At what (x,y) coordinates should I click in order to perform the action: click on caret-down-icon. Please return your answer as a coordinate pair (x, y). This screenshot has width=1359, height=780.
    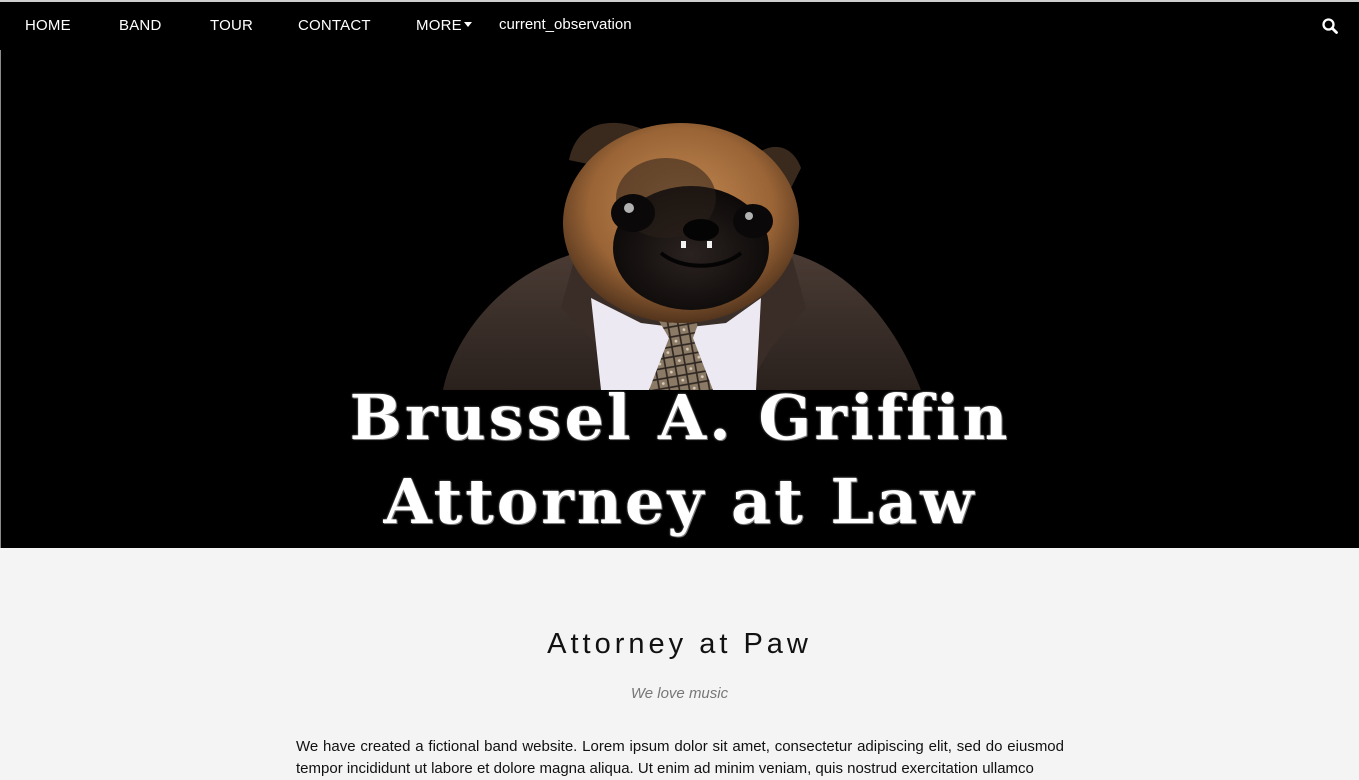
    Looking at the image, I should click on (467, 24).